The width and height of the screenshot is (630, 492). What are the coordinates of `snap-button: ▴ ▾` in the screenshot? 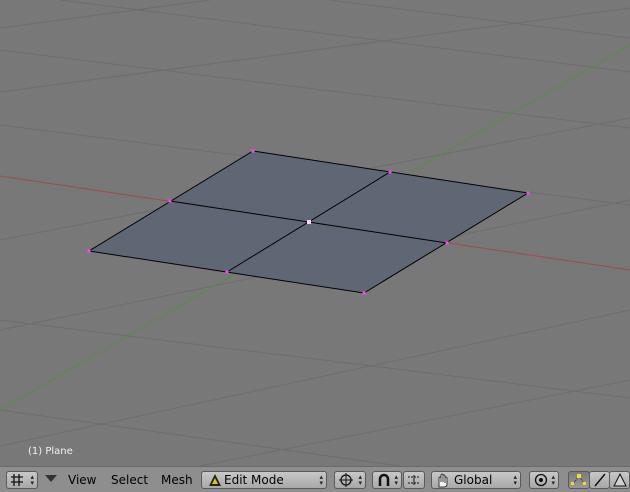 It's located at (544, 480).